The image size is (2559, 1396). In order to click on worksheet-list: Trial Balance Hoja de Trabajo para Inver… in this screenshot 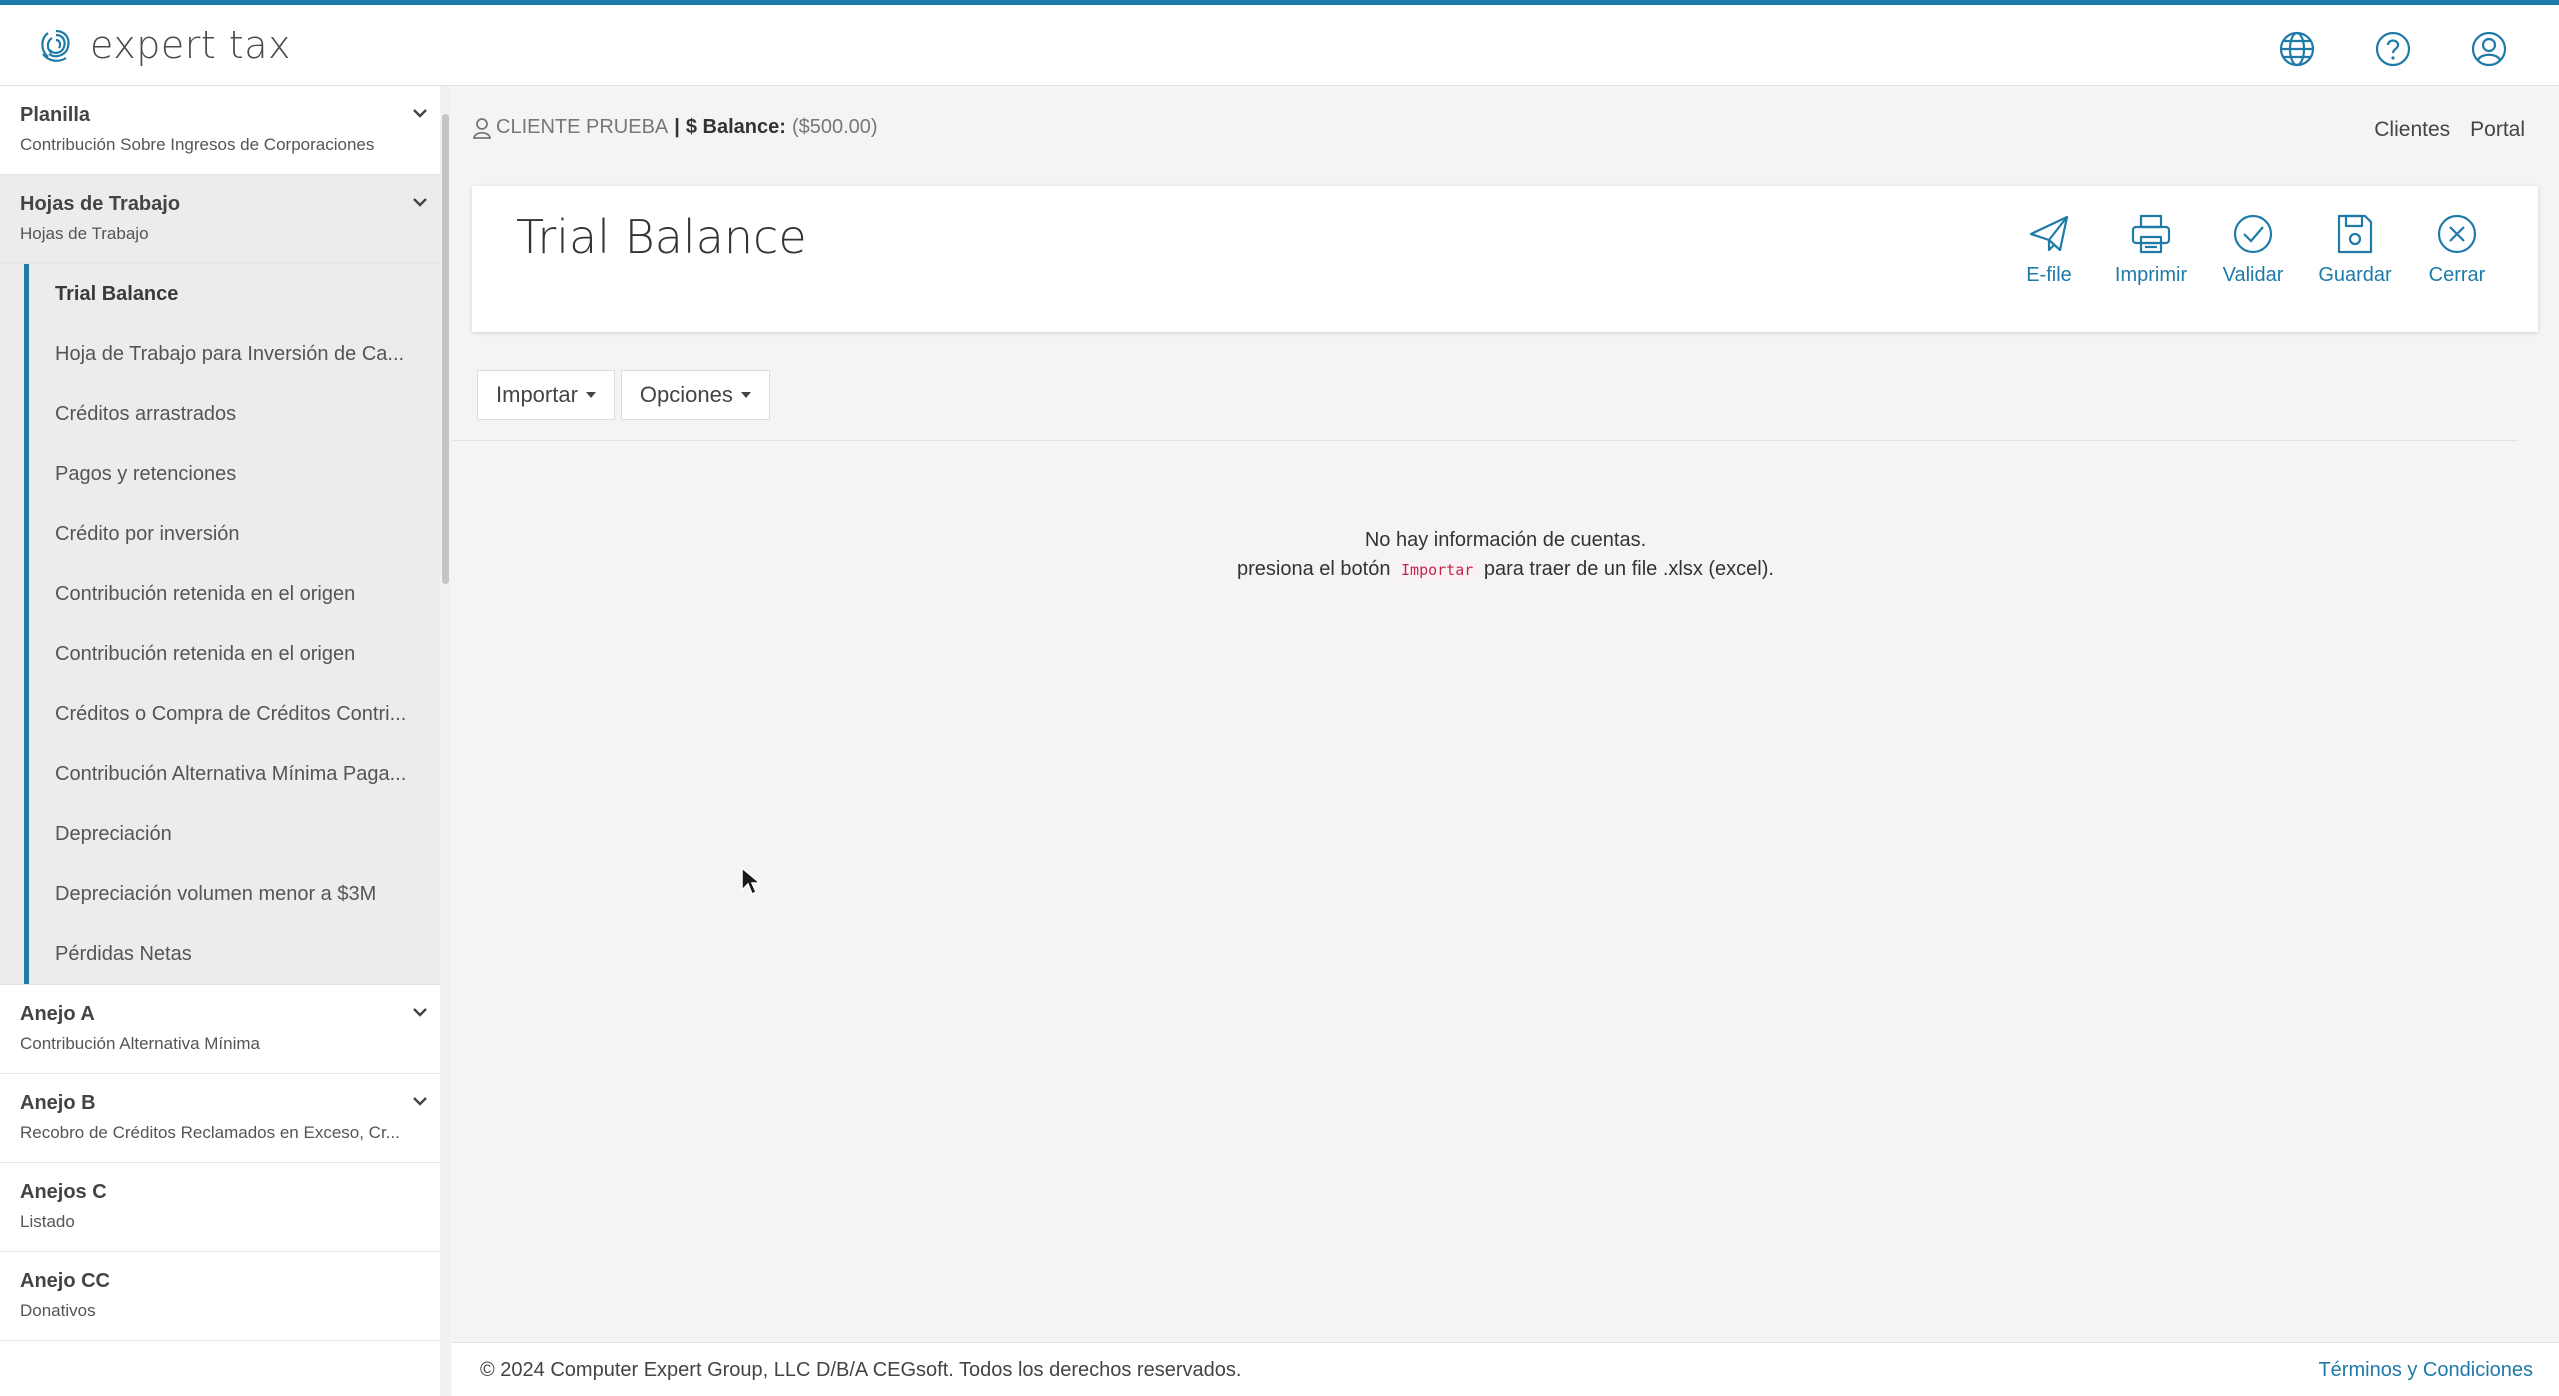, I will do `click(224, 624)`.